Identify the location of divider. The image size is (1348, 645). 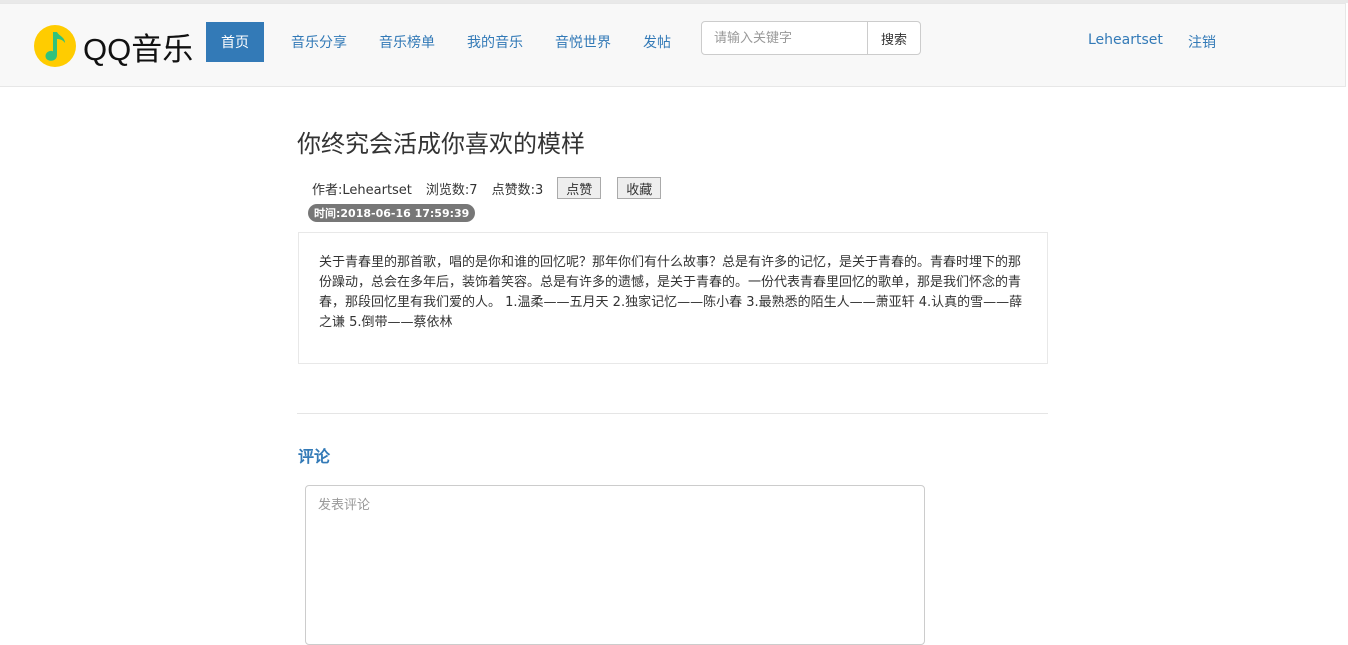
(672, 413).